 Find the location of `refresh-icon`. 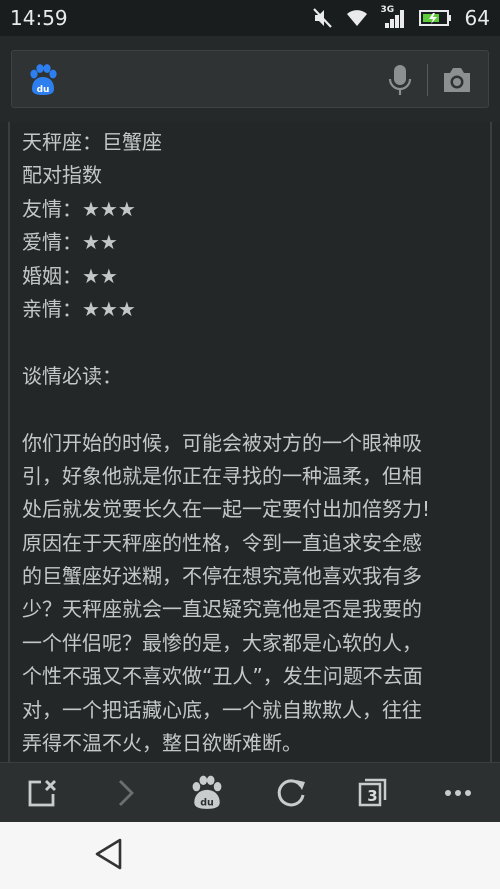

refresh-icon is located at coordinates (291, 793).